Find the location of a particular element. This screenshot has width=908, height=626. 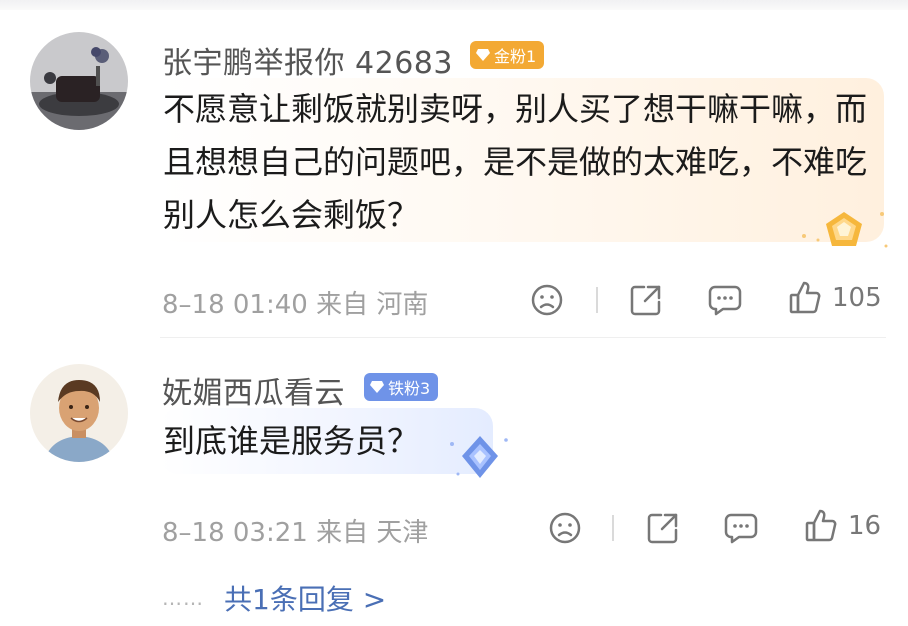

comment-text: 到底谁是服务员？ is located at coordinates (291, 441).